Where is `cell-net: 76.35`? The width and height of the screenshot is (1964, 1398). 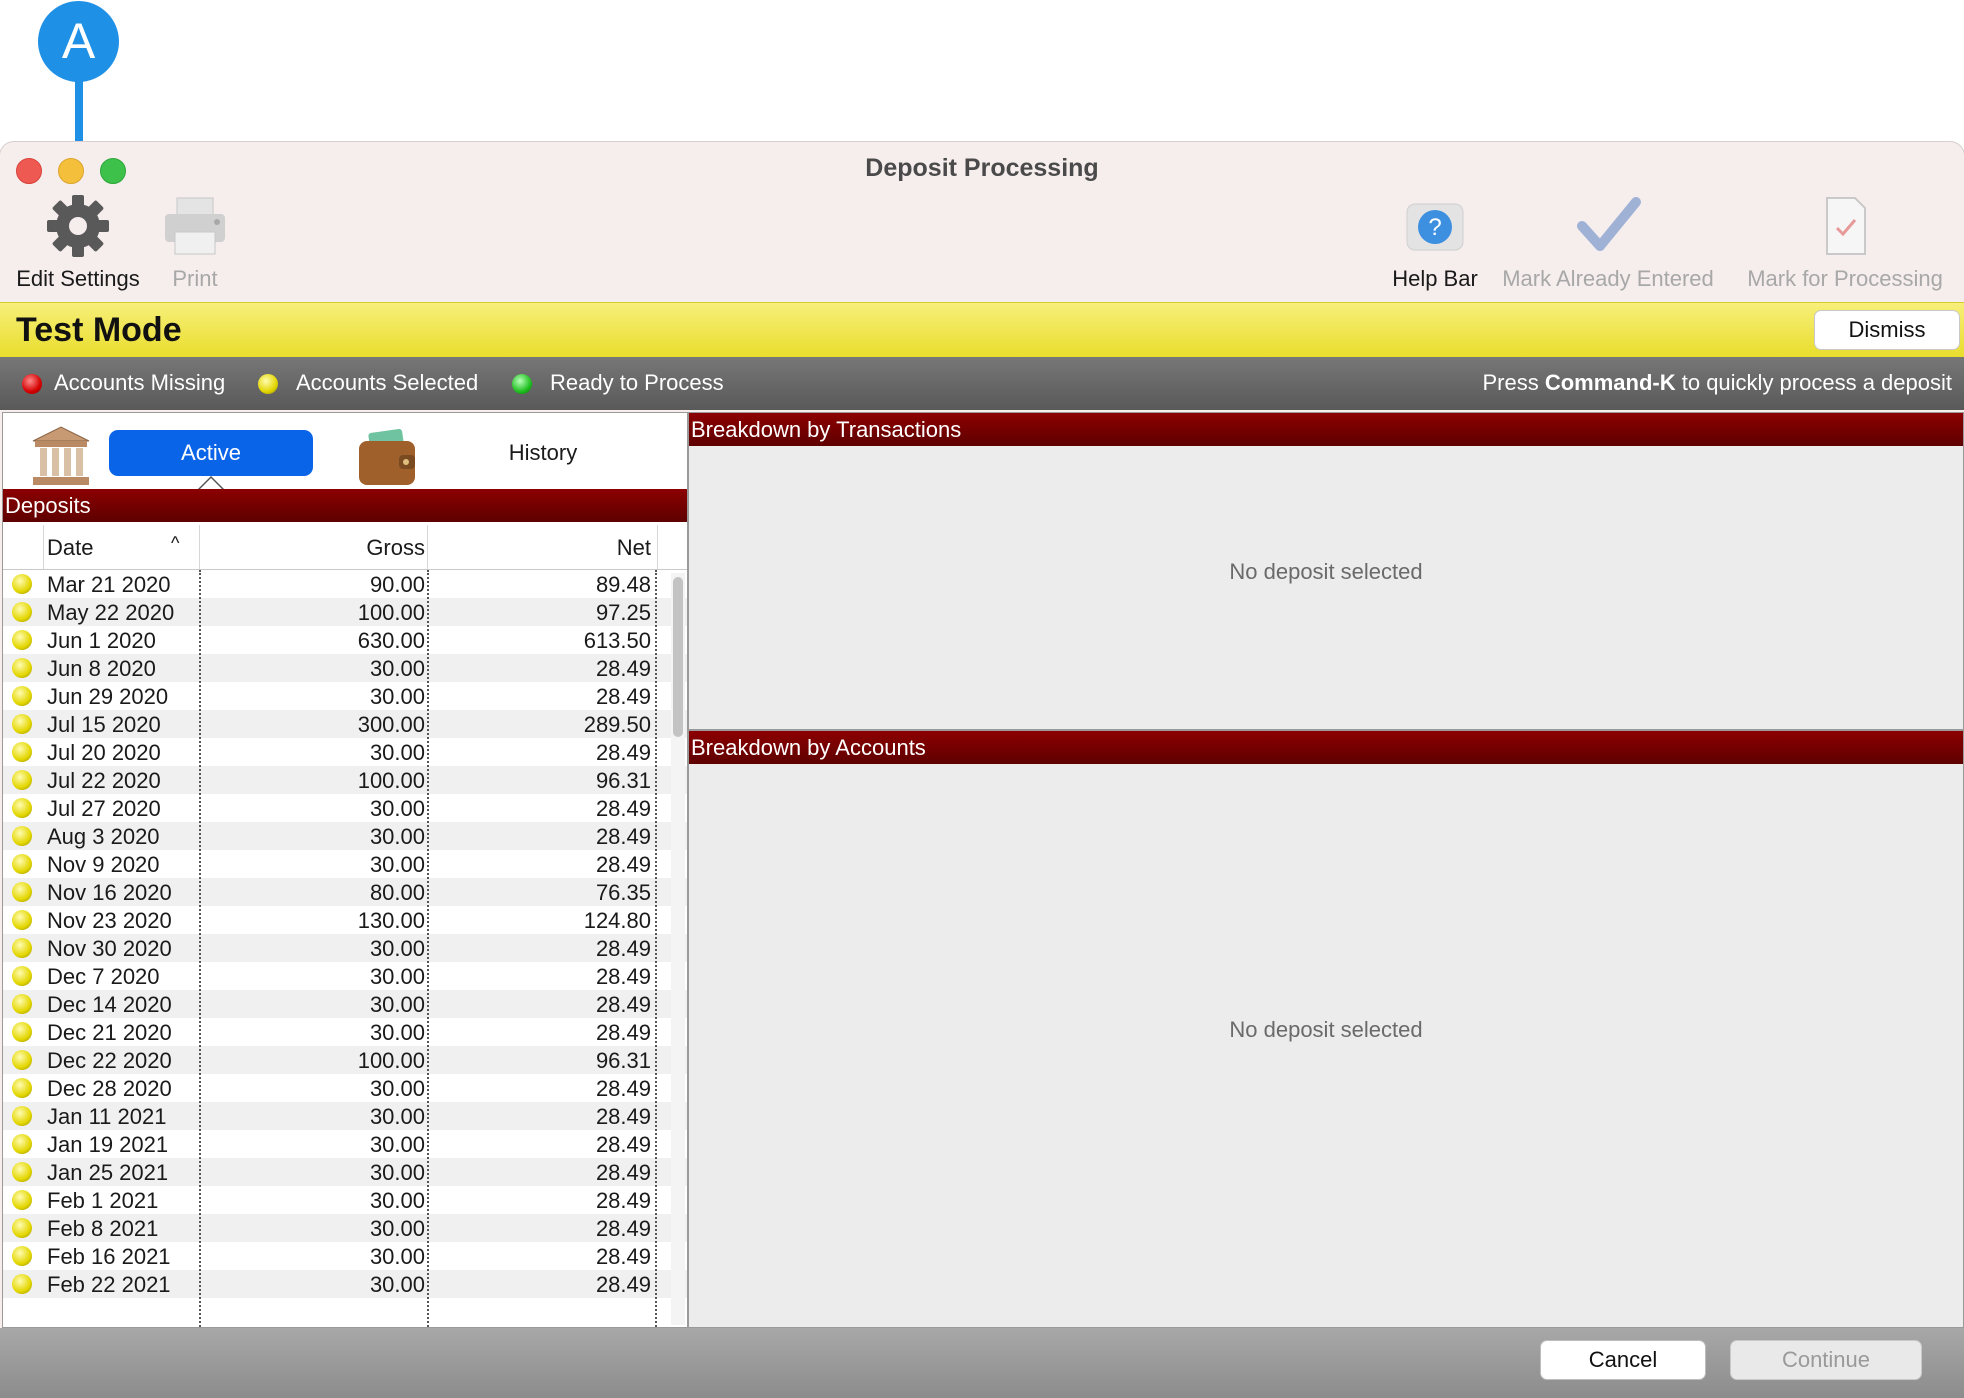 cell-net: 76.35 is located at coordinates (623, 892).